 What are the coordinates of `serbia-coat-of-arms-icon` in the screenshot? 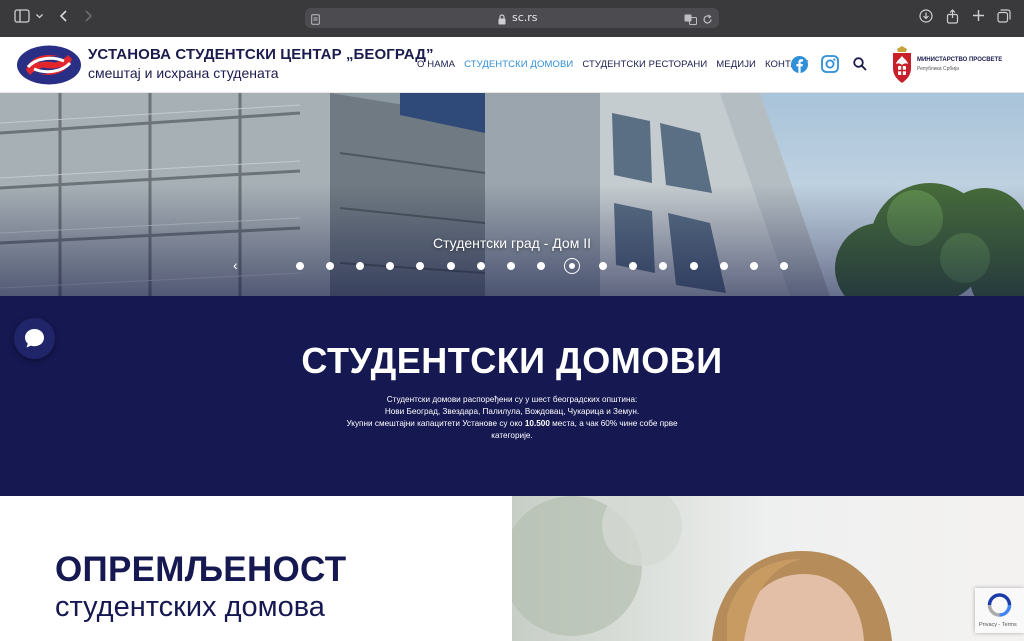 It's located at (902, 67).